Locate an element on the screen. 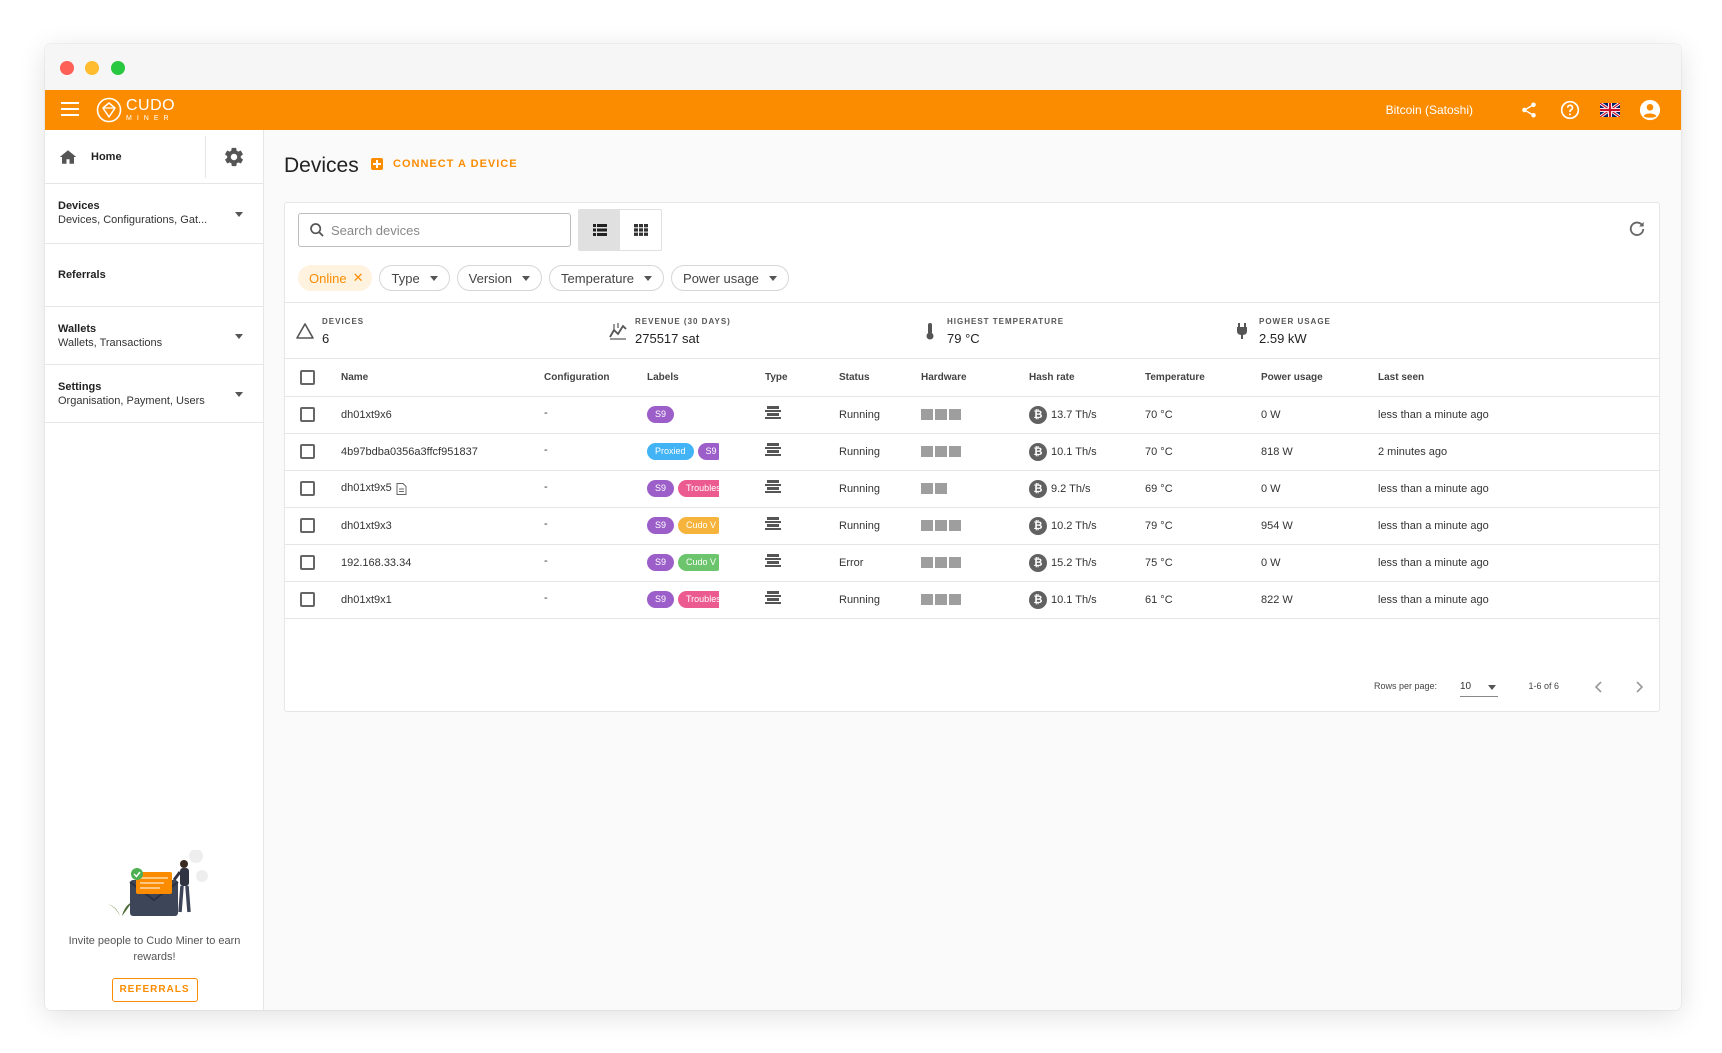  column-header-hash-rate: Hash rate is located at coordinates (1087, 378).